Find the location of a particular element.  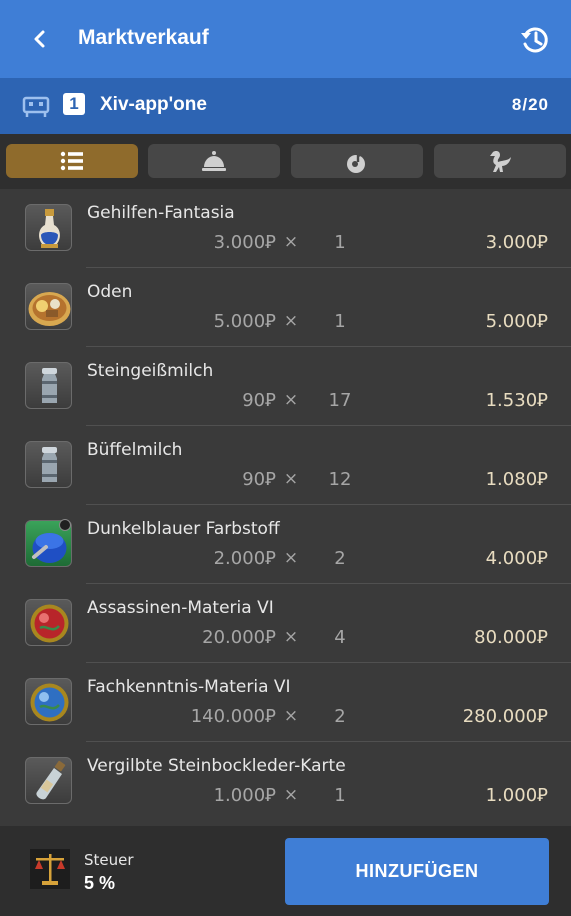

tab-chocobo is located at coordinates (500, 161).